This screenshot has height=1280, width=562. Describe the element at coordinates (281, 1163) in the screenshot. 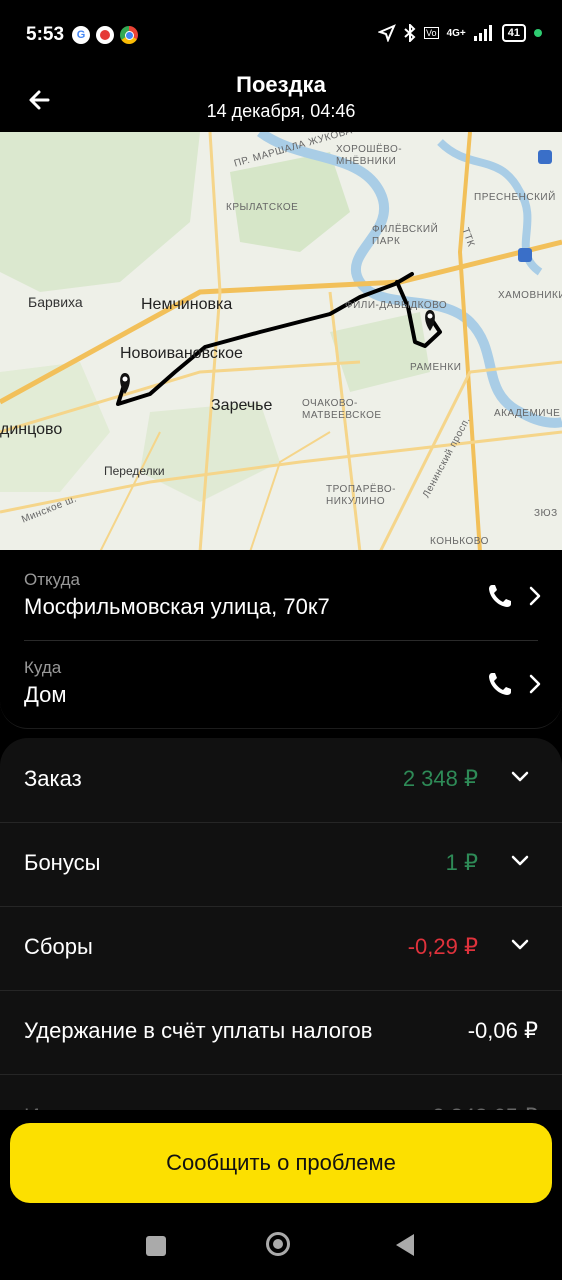

I see `report-problem-button: Сообщить о проблеме` at that location.